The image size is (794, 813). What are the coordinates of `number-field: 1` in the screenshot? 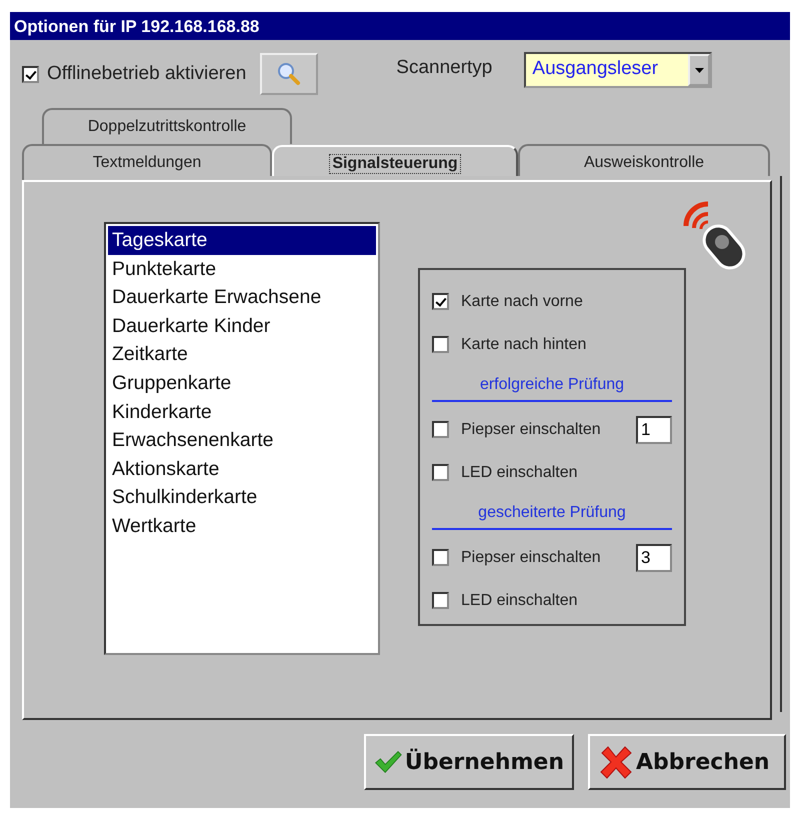 It's located at (654, 430).